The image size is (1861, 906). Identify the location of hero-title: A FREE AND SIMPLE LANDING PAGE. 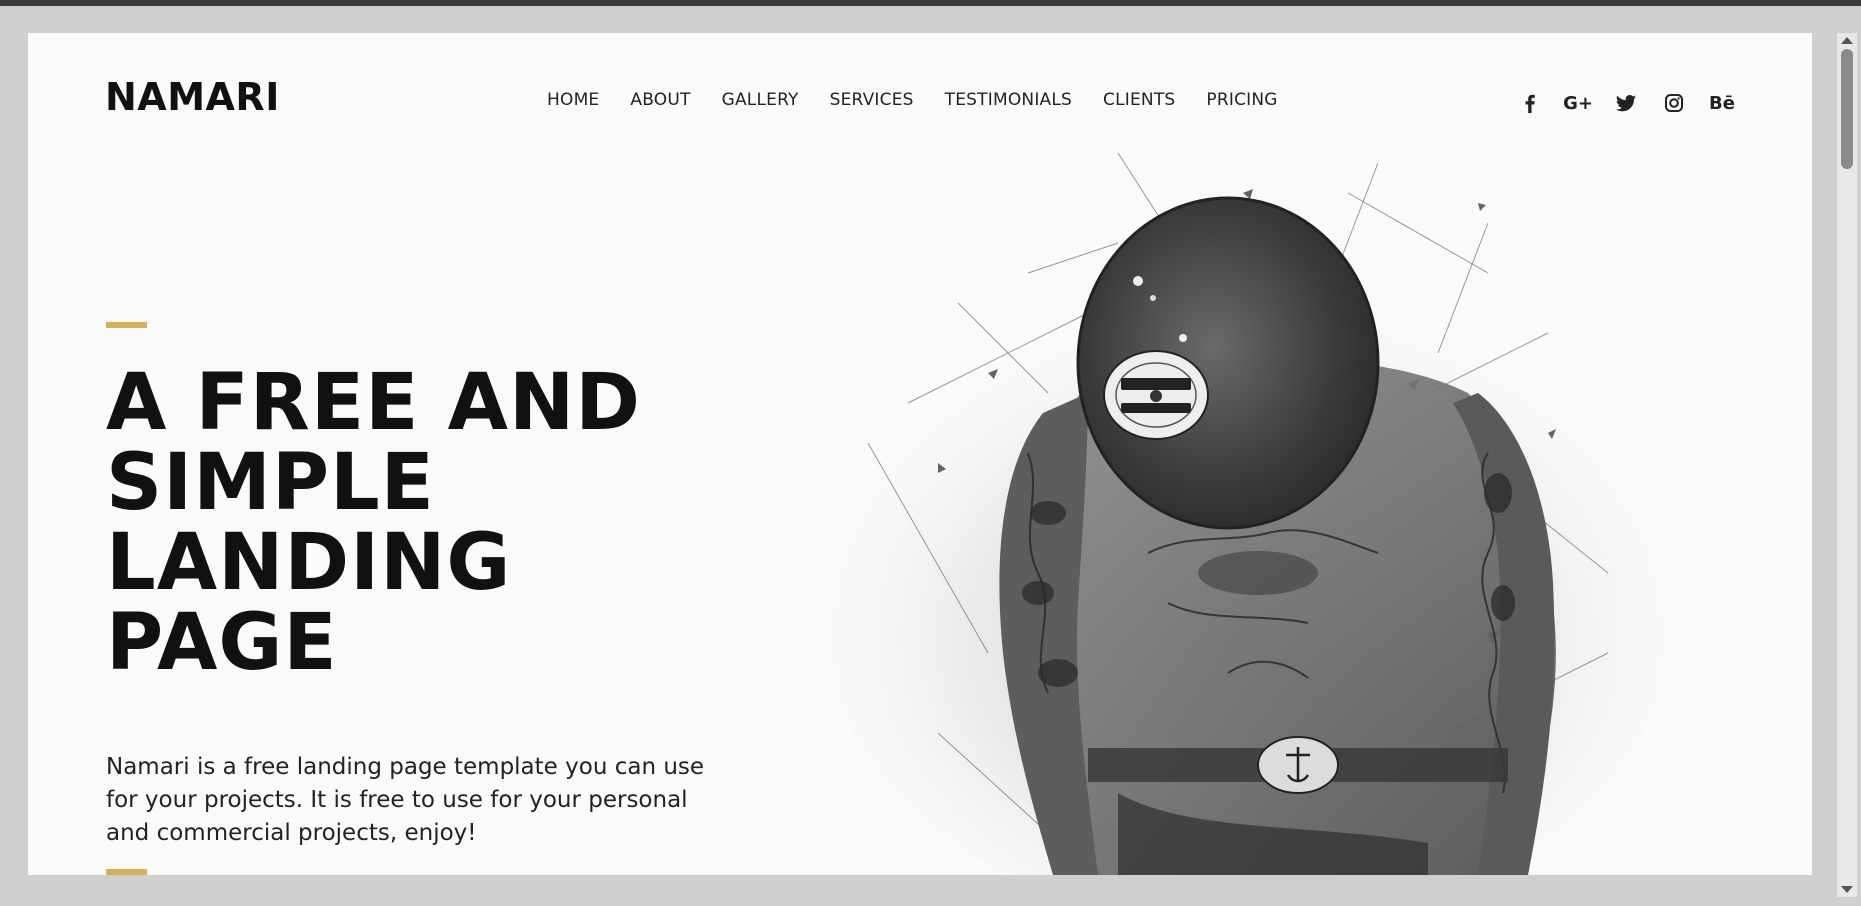
(386, 523).